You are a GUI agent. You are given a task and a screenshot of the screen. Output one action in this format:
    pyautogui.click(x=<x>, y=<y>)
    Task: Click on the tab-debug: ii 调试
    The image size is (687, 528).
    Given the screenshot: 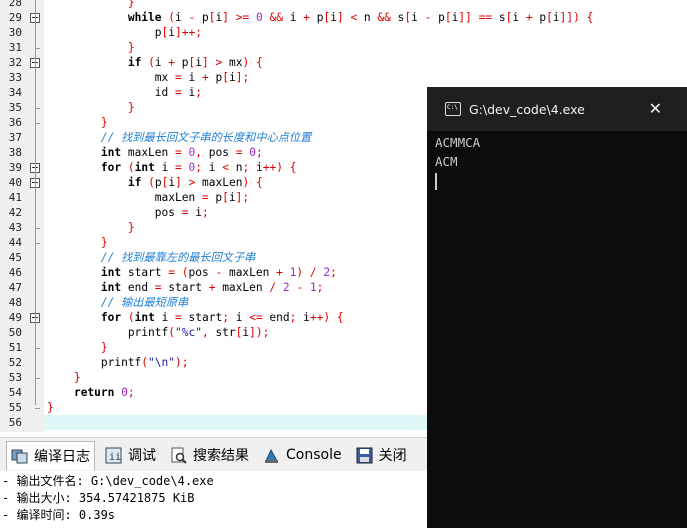 What is the action you would take?
    pyautogui.click(x=130, y=455)
    